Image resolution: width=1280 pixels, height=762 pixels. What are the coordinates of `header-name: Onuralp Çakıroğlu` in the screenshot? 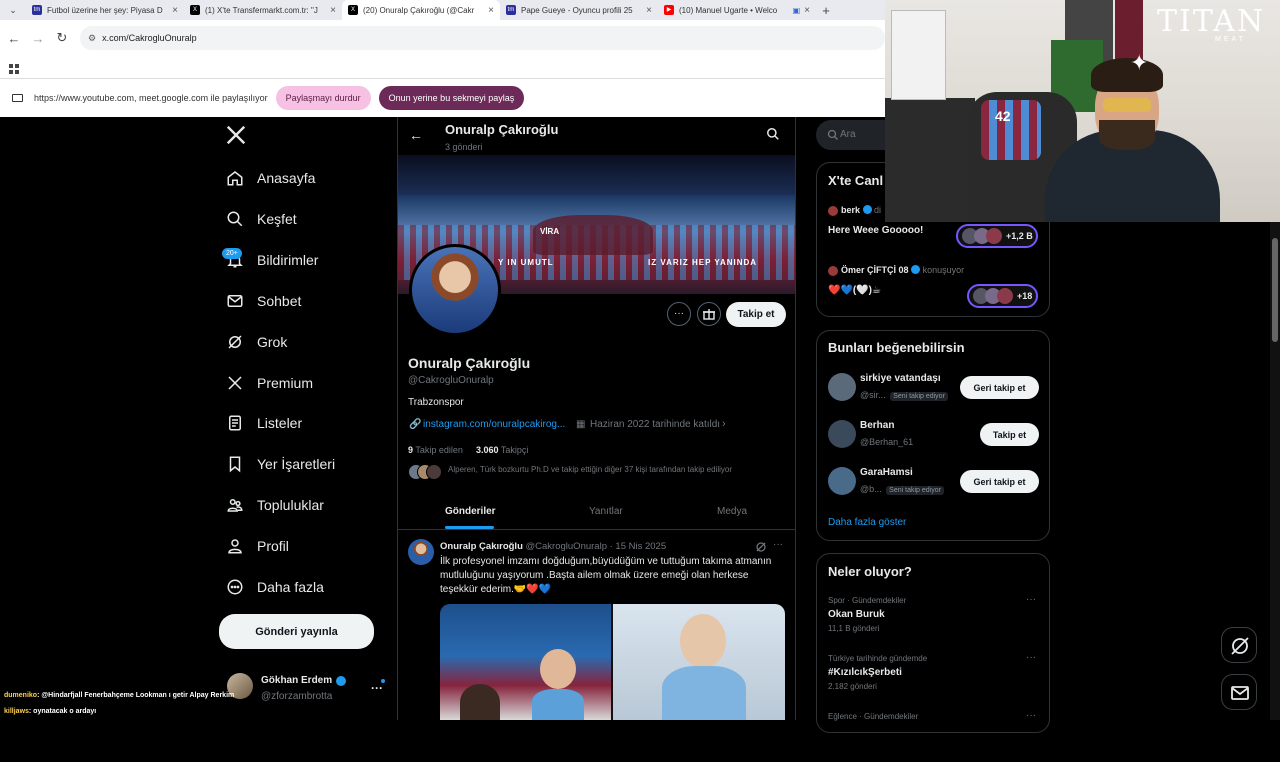 It's located at (502, 129).